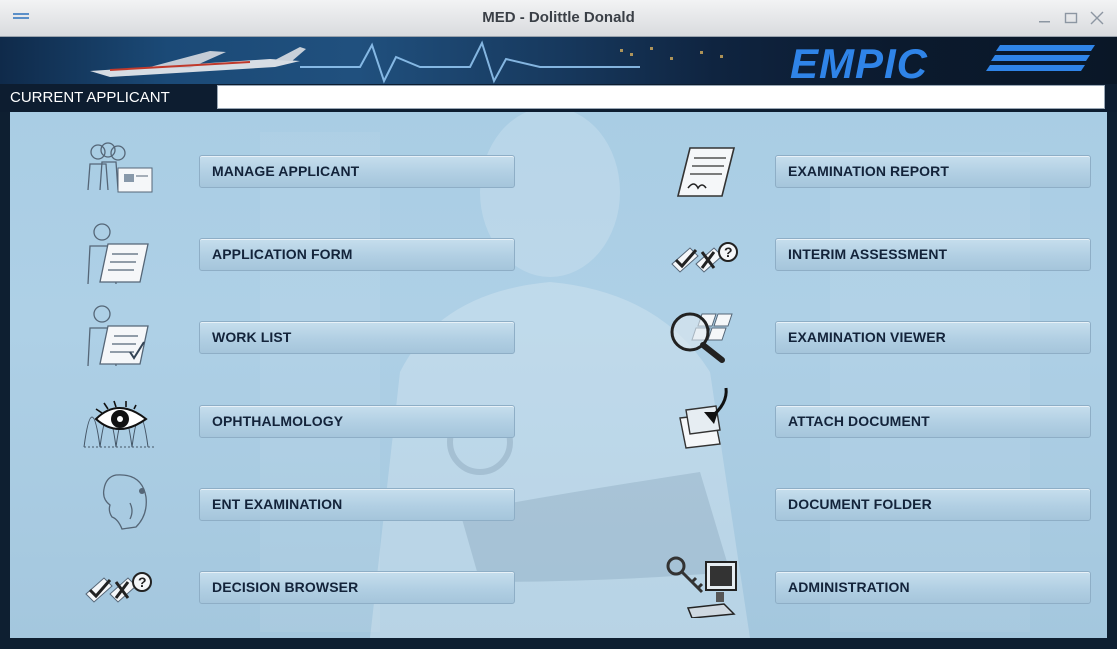  I want to click on status-bar, so click(558, 643).